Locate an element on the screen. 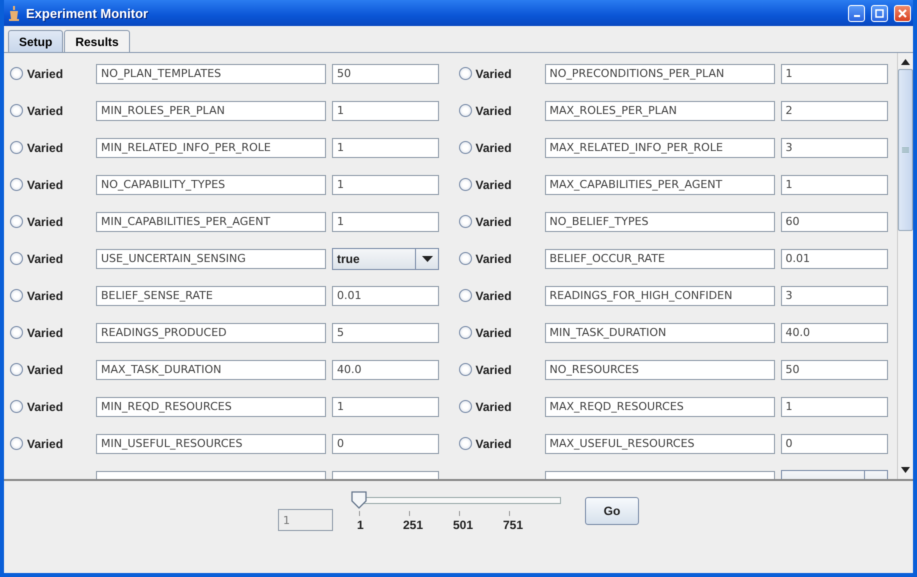  tick-label: 1 is located at coordinates (360, 525).